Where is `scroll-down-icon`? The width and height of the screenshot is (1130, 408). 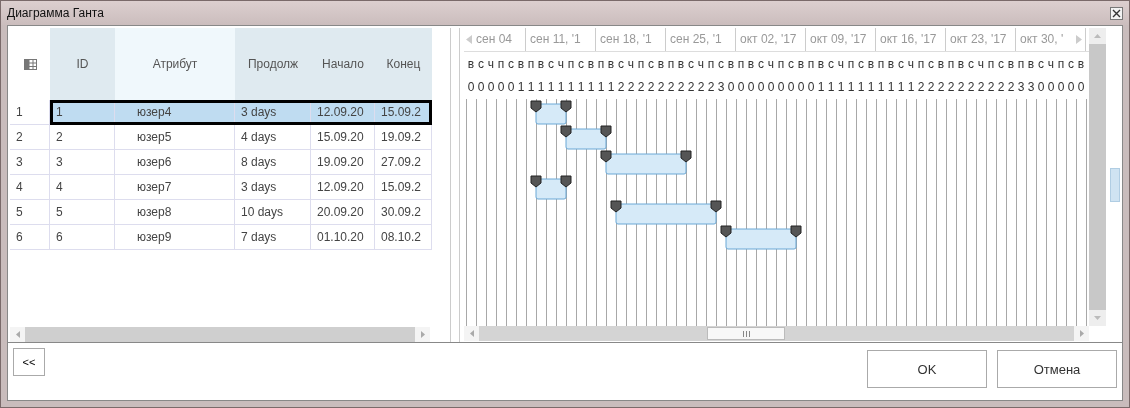
scroll-down-icon is located at coordinates (1097, 318).